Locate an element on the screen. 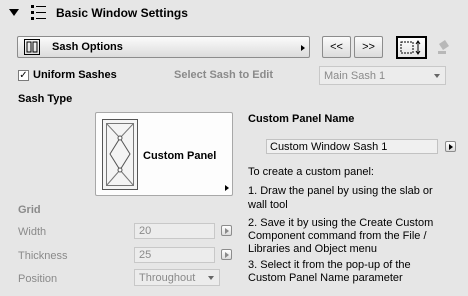 This screenshot has width=468, height=296. grid-thickness-field: 25 is located at coordinates (174, 255).